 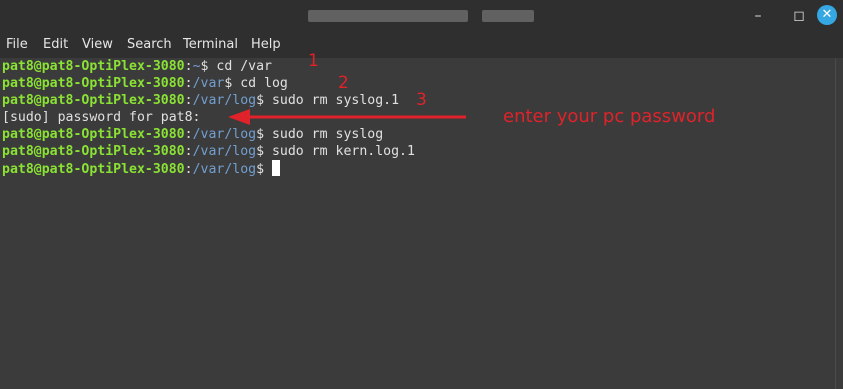 I want to click on terminal-line: [sudo] password for pat8:, so click(x=101, y=117).